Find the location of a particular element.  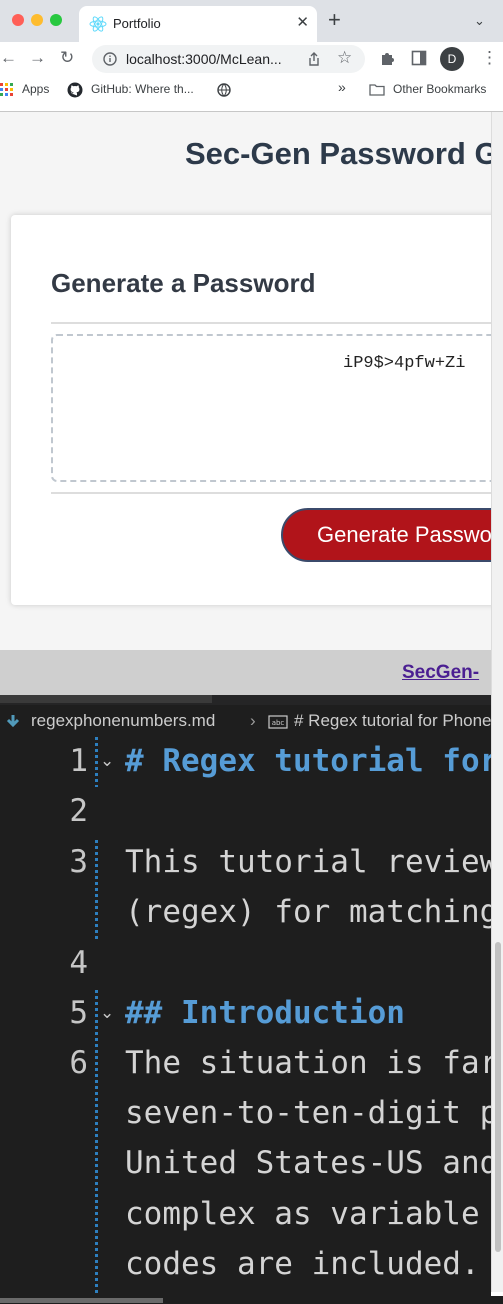

line-number: 5 is located at coordinates (78, 1013).